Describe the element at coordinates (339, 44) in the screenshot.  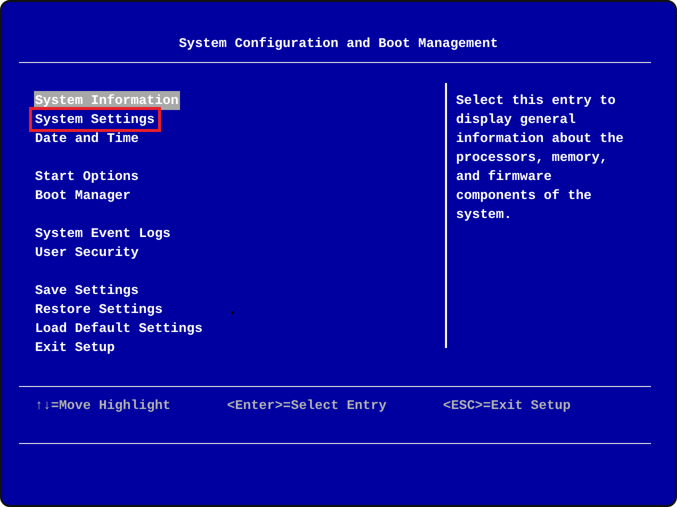
I see `screen-title: System Configuration and Boot Management` at that location.